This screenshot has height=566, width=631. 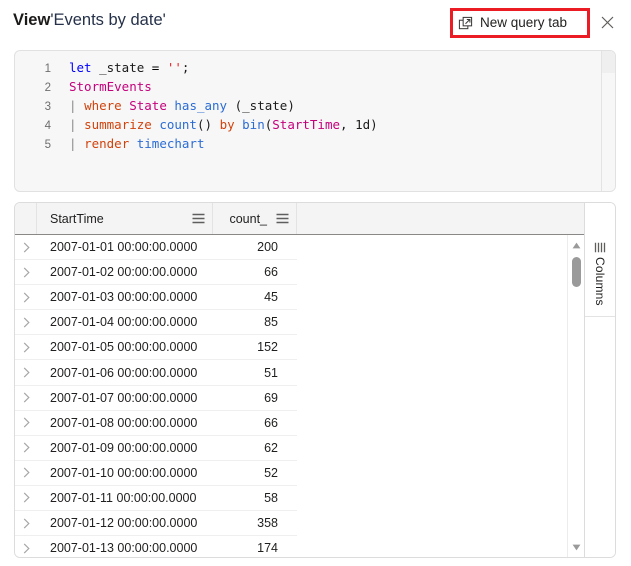 I want to click on cell-count: 58, so click(x=271, y=497).